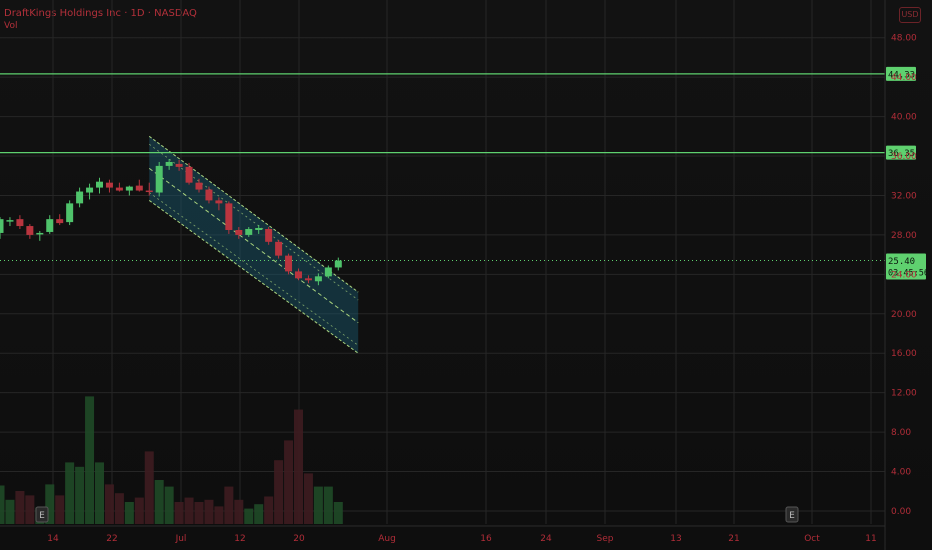 The width and height of the screenshot is (932, 550). I want to click on time-tick-label: 21, so click(733, 539).